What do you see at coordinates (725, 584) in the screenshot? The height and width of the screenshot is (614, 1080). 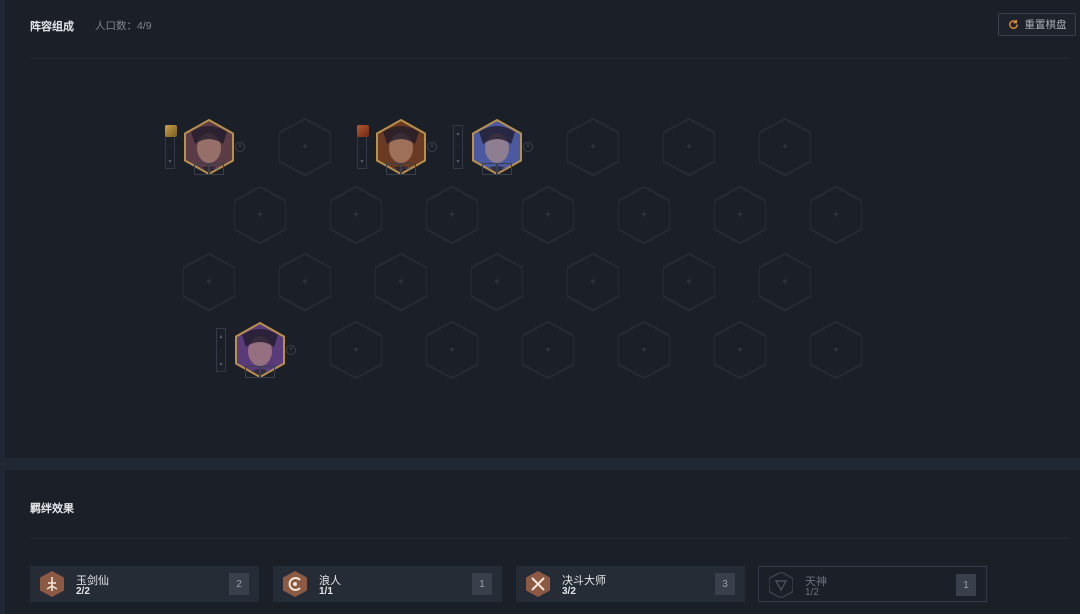 I see `trait-count: 3` at bounding box center [725, 584].